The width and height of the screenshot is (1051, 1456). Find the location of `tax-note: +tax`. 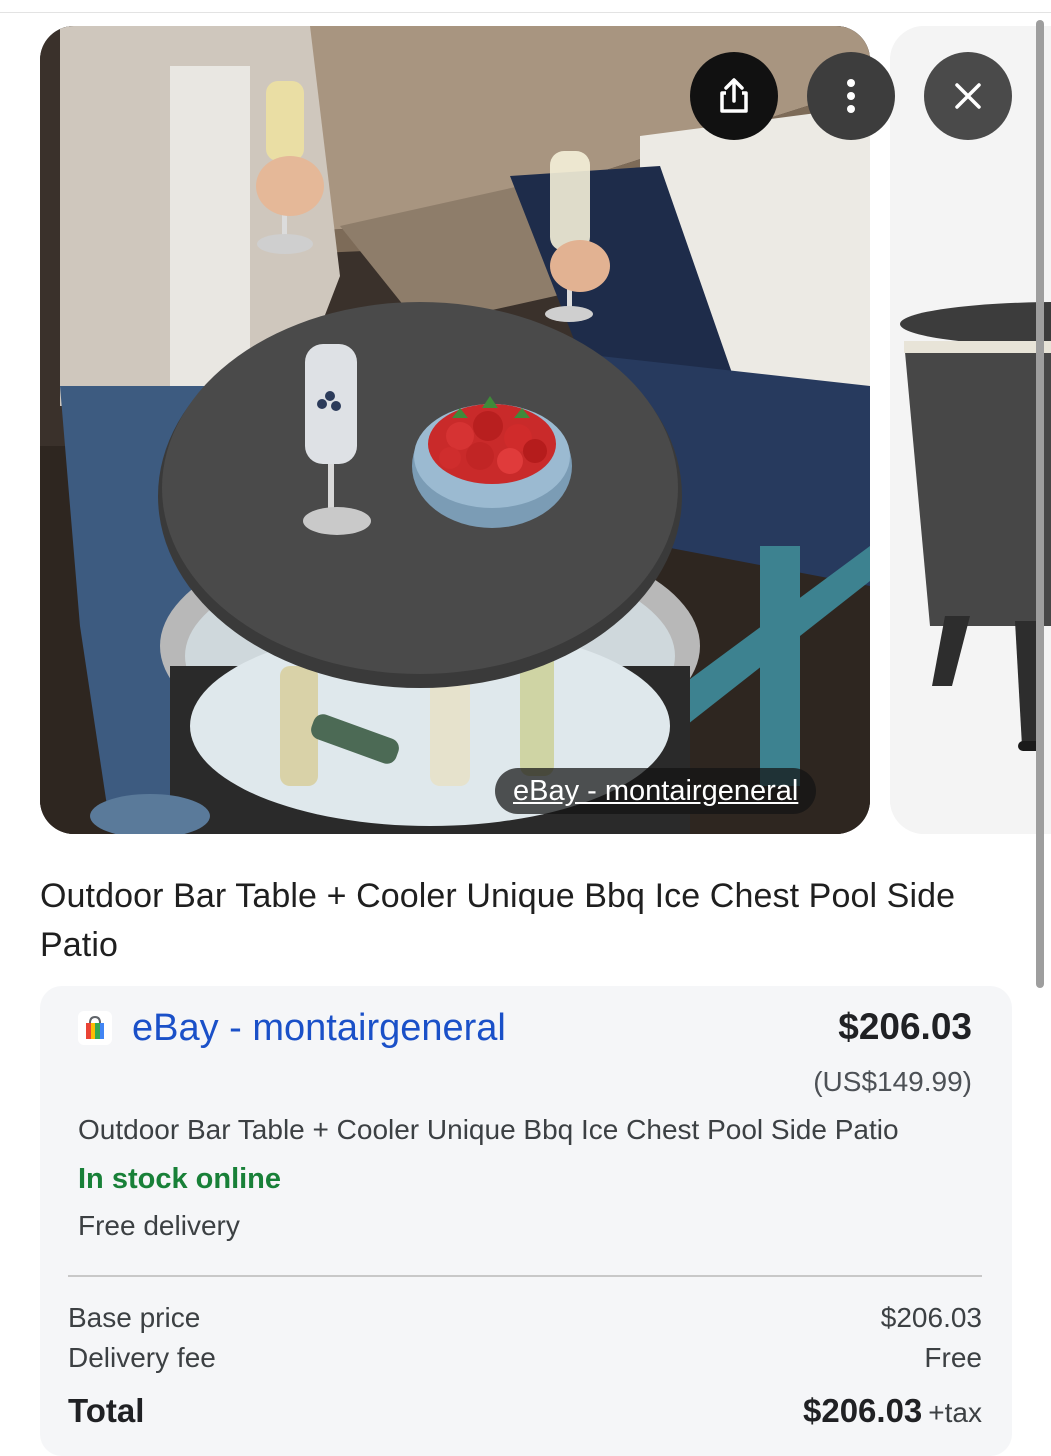

tax-note: +tax is located at coordinates (955, 1412).